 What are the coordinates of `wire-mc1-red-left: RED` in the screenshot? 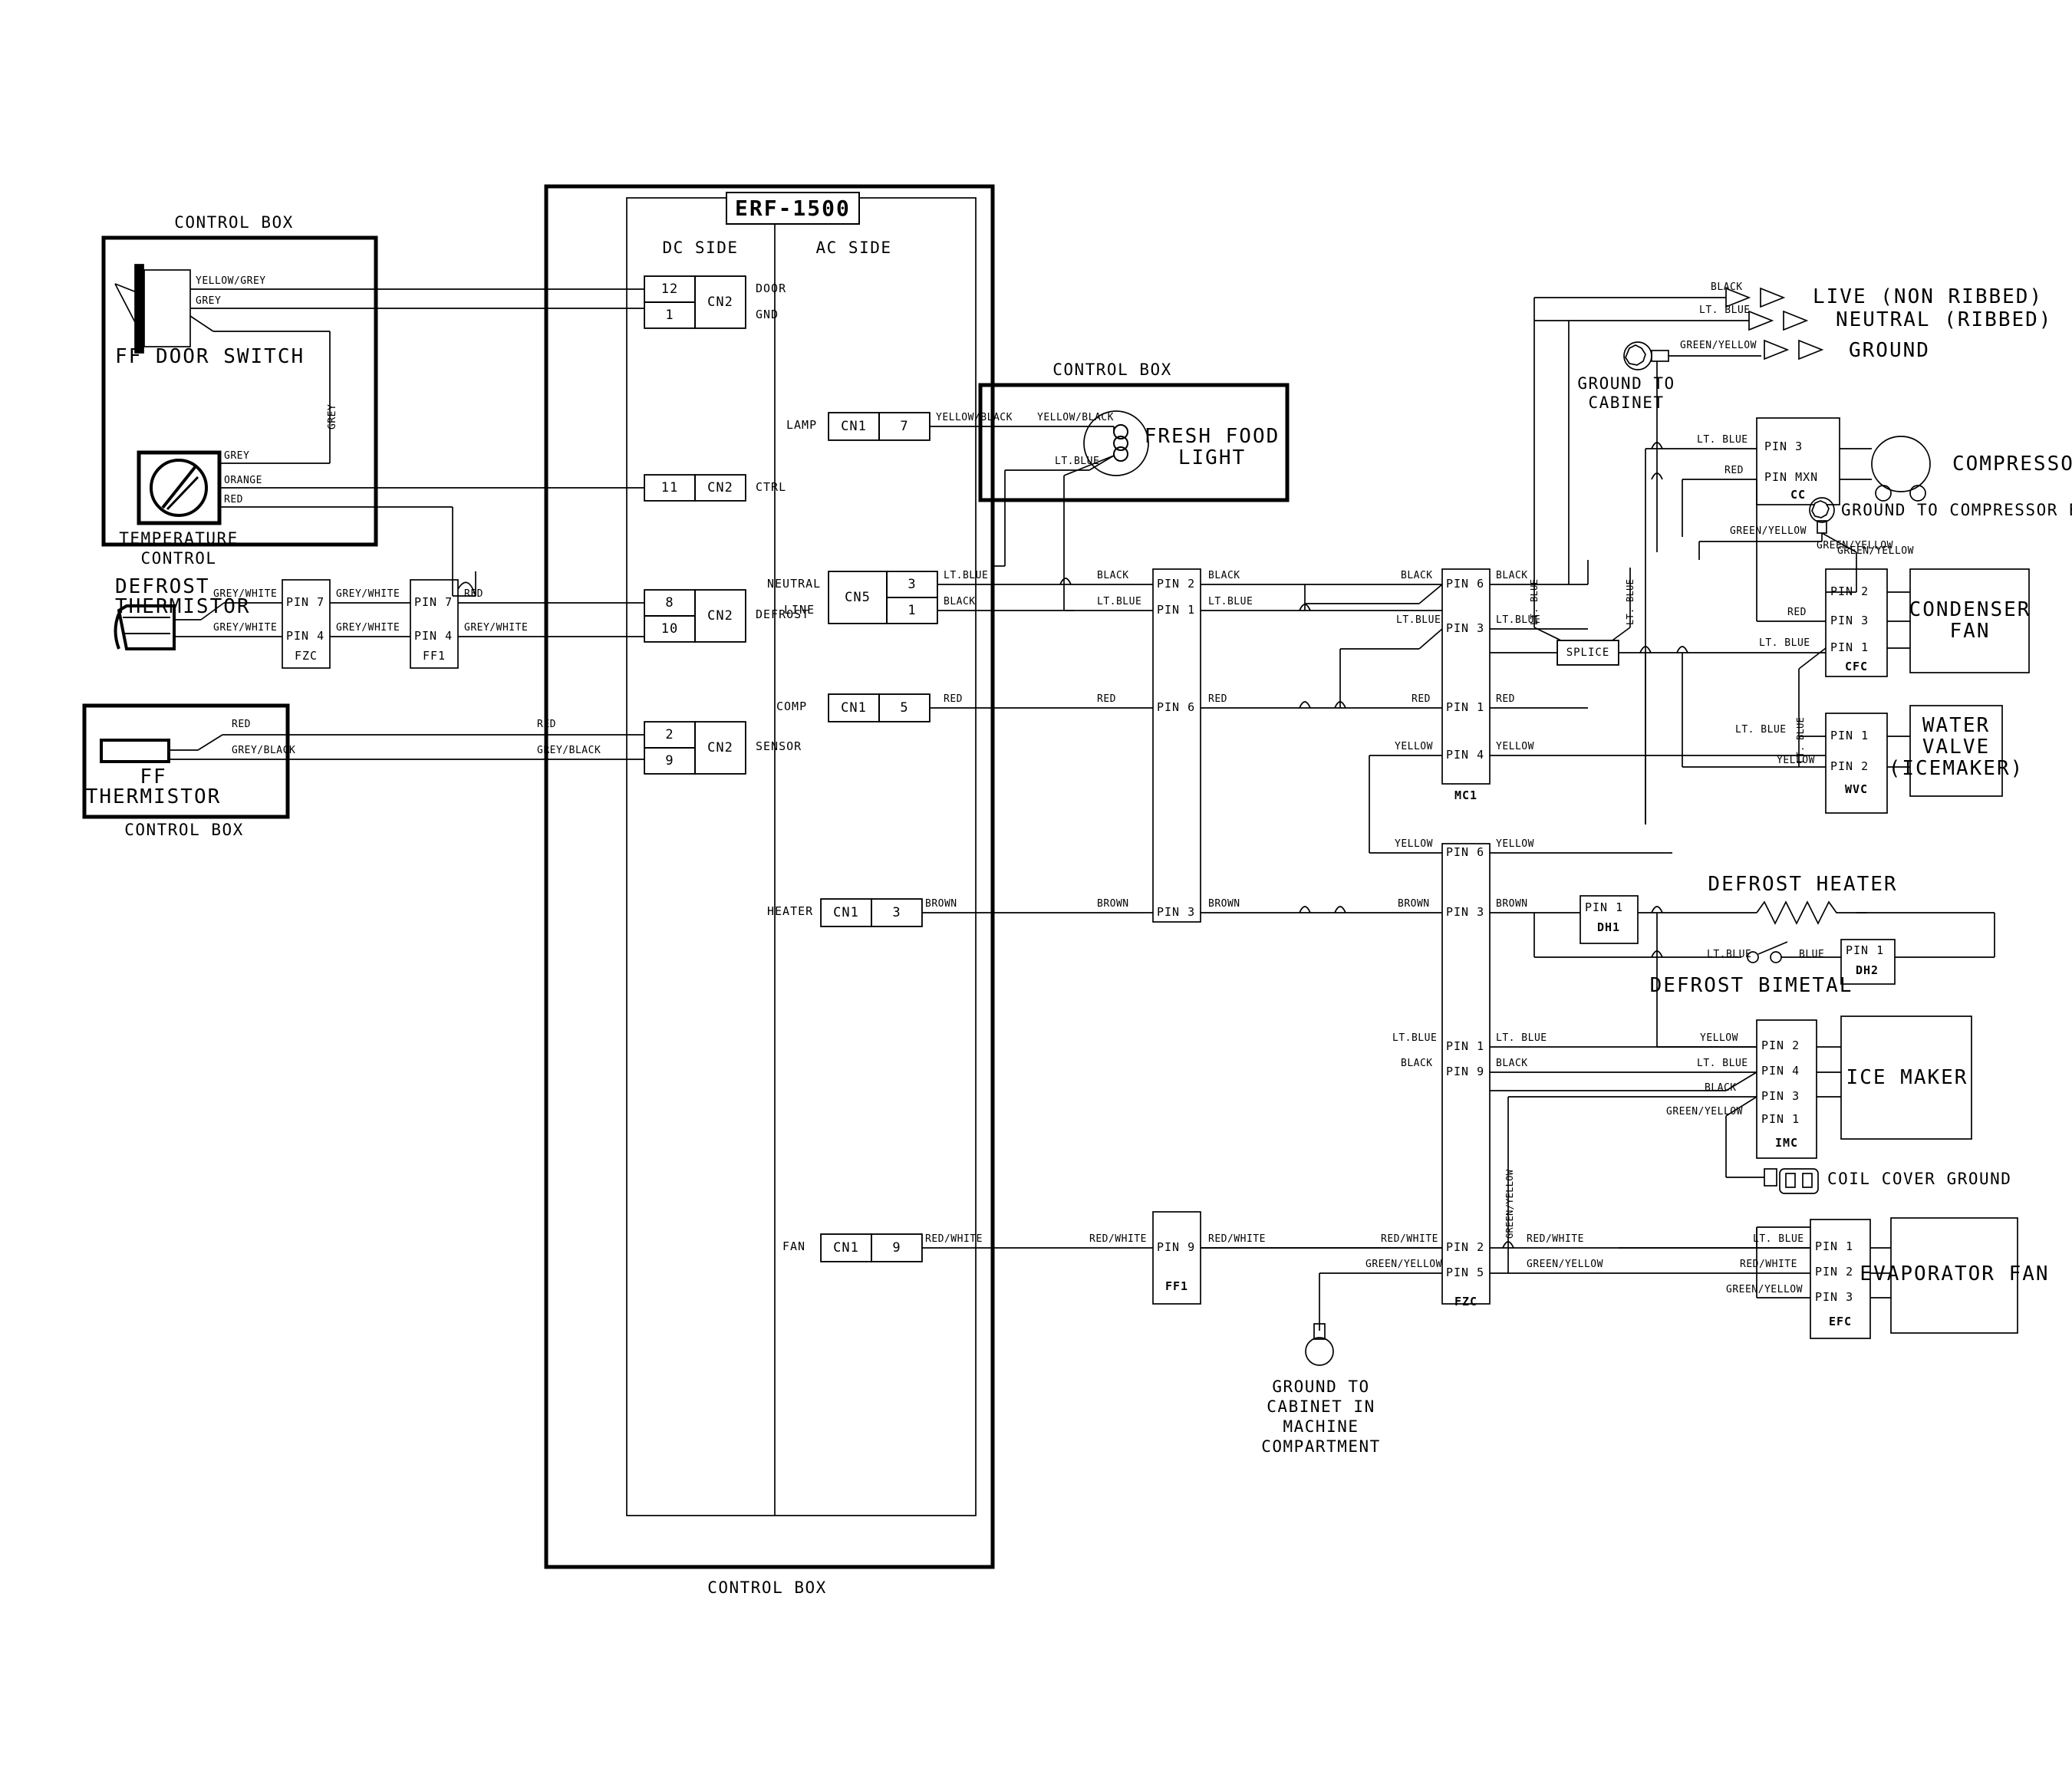 It's located at (1421, 699).